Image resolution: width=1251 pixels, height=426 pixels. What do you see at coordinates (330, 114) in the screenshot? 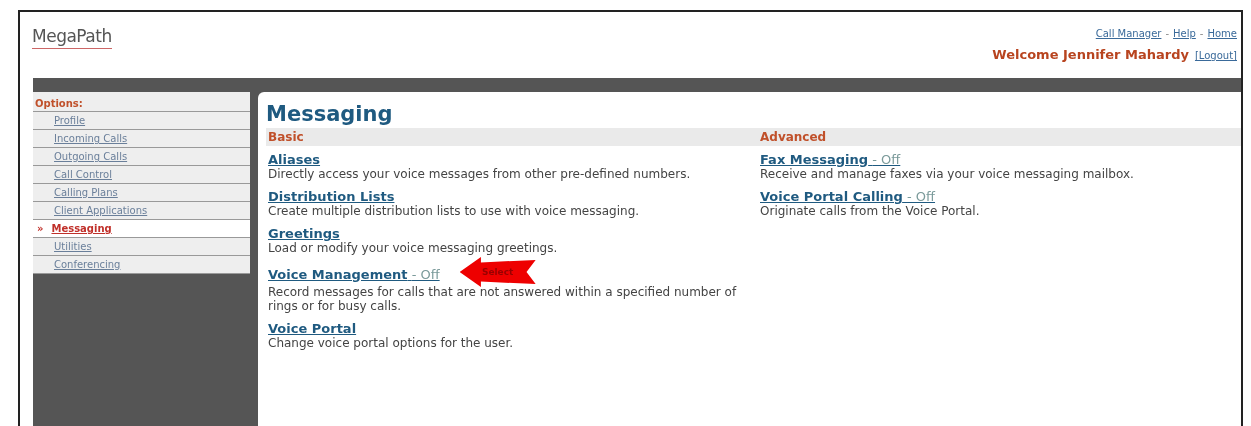
I see `page-title: Messaging` at bounding box center [330, 114].